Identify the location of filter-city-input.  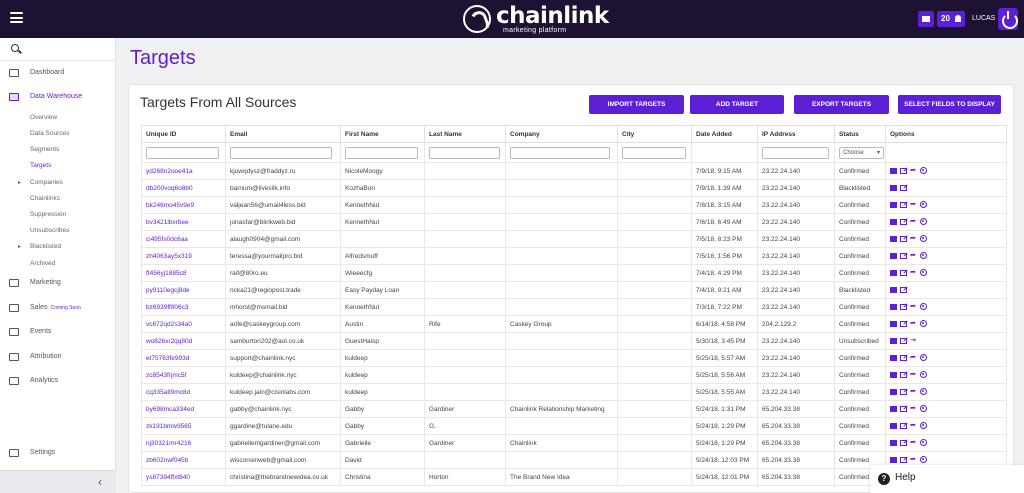
(654, 152).